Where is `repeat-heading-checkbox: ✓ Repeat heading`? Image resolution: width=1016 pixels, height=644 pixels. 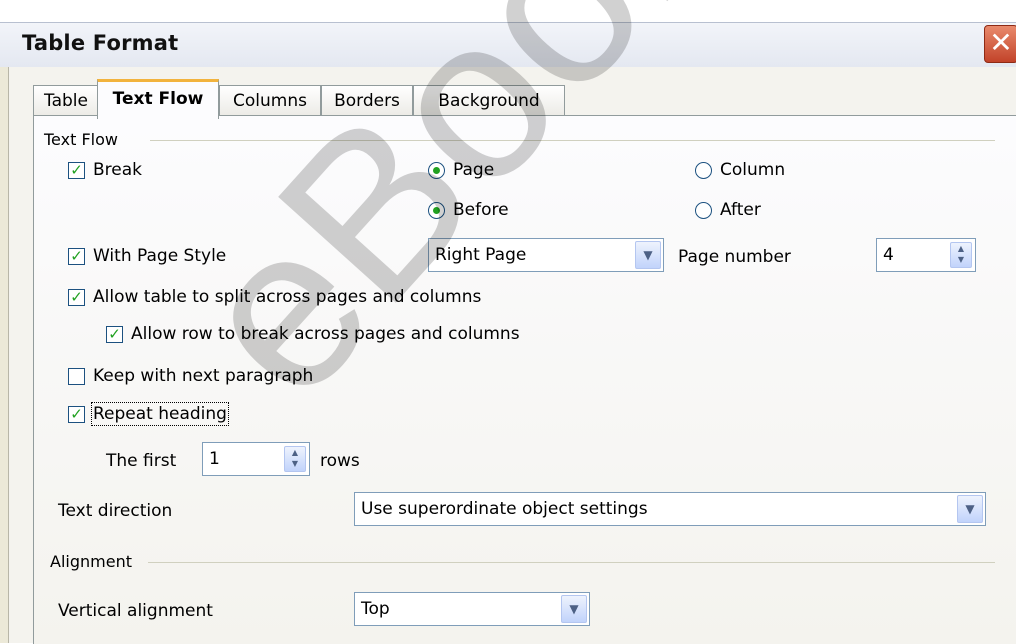
repeat-heading-checkbox: ✓ Repeat heading is located at coordinates (148, 414).